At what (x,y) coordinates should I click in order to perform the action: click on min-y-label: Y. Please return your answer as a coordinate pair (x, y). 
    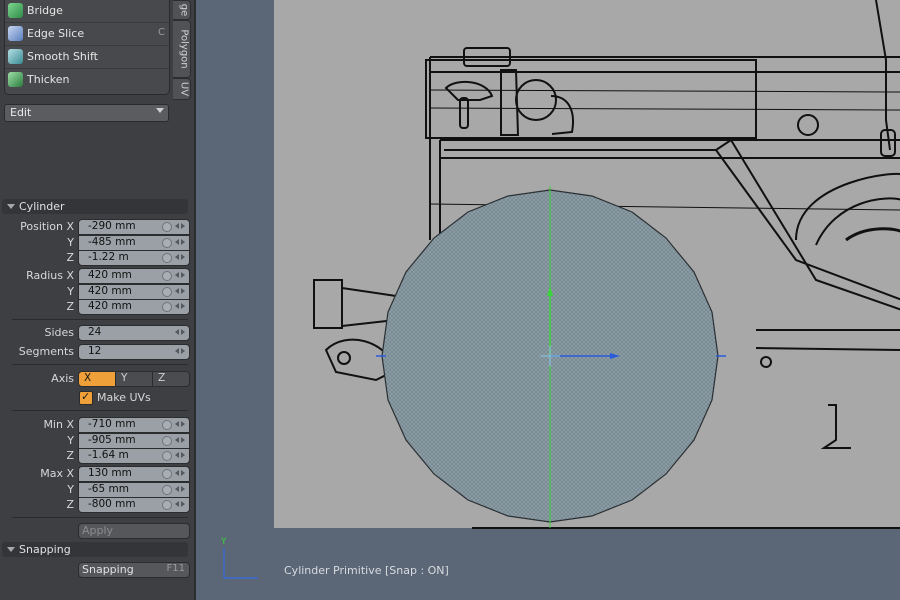
    Looking at the image, I should click on (70, 440).